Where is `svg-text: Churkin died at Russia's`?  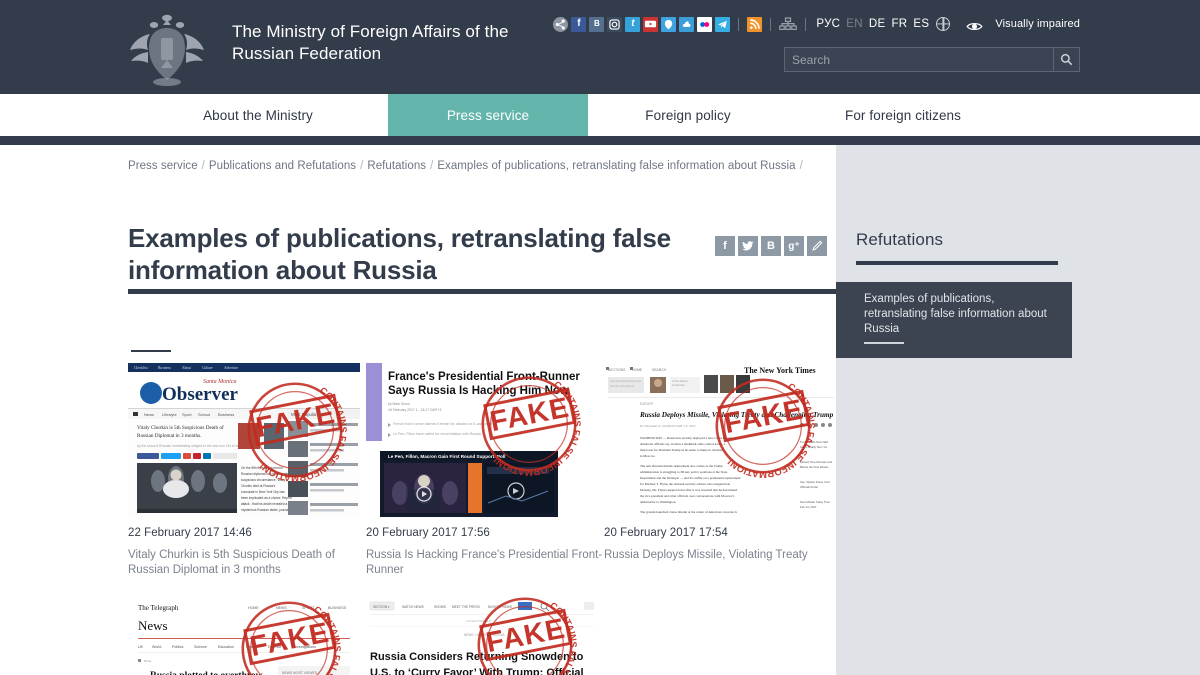 svg-text: Churkin died at Russia's is located at coordinates (258, 486).